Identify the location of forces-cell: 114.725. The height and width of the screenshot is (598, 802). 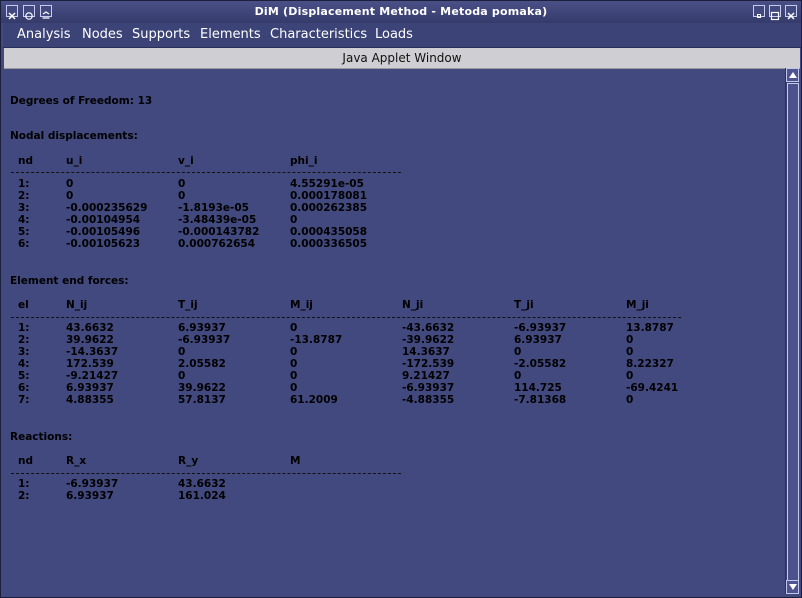
(538, 388).